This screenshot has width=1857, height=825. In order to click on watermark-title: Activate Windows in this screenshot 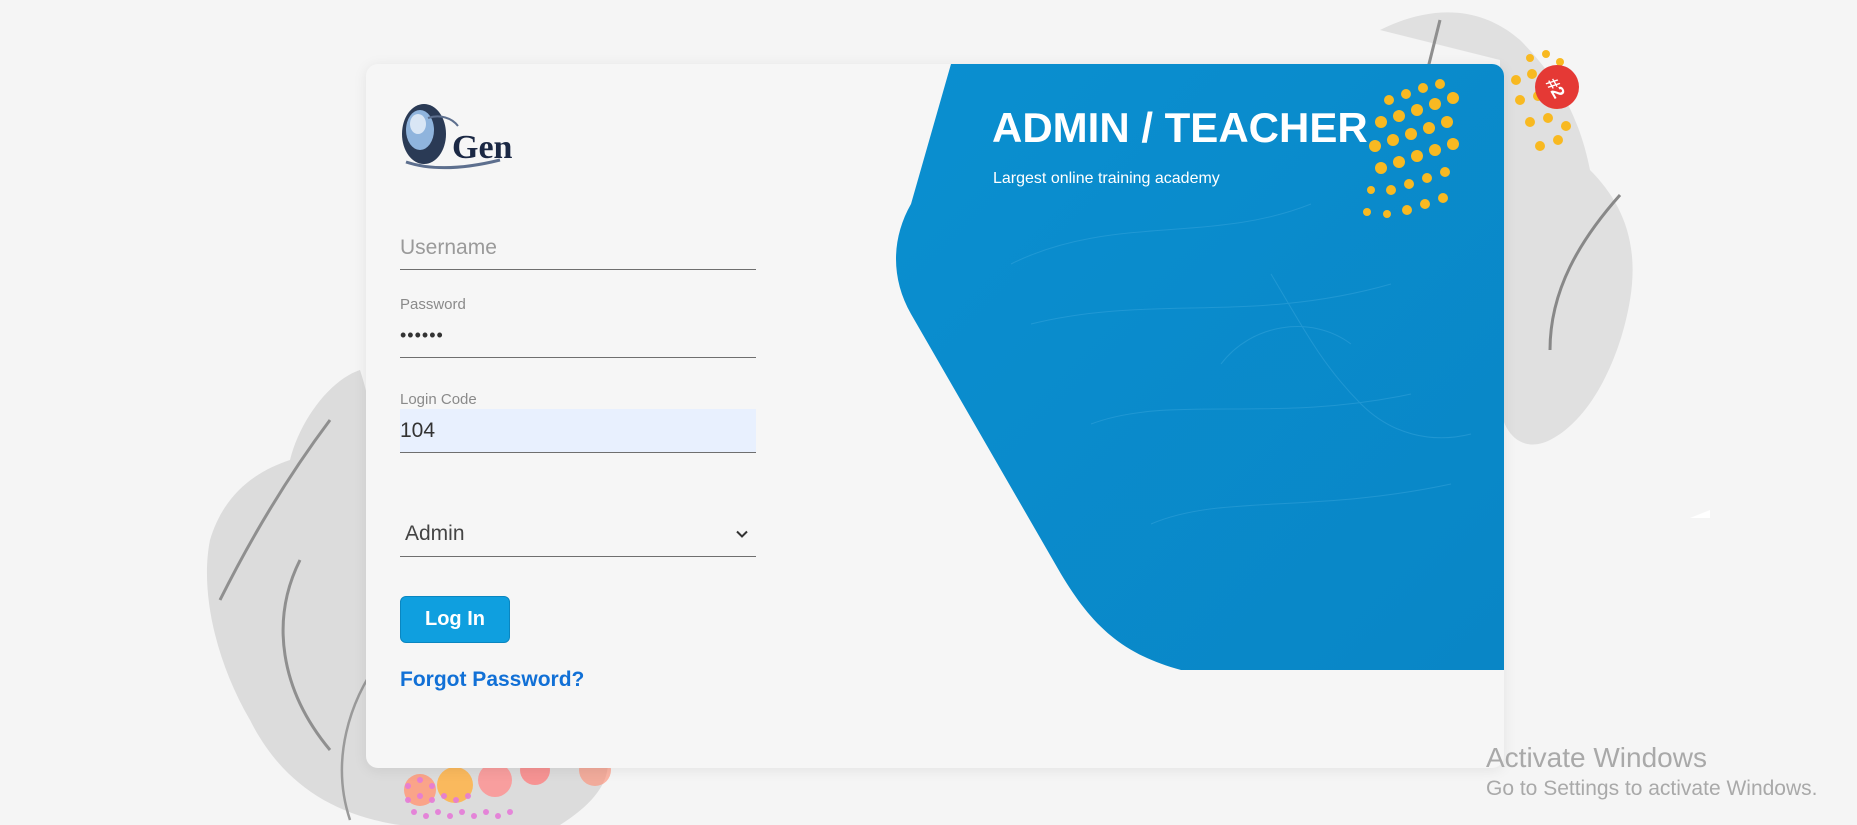, I will do `click(1596, 757)`.